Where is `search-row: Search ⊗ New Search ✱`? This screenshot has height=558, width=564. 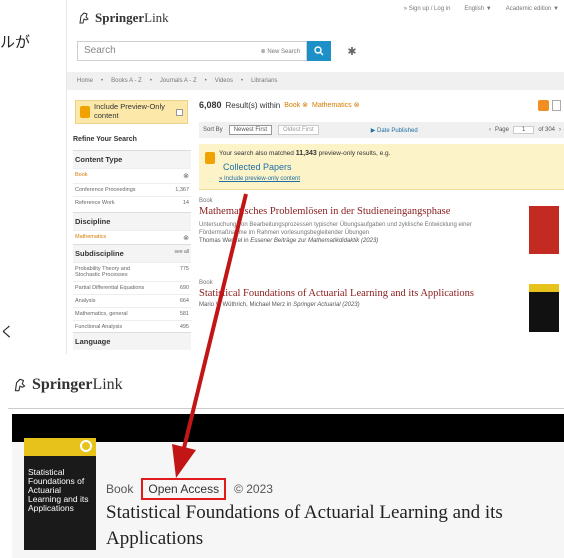
search-row: Search ⊗ New Search ✱ is located at coordinates (220, 51).